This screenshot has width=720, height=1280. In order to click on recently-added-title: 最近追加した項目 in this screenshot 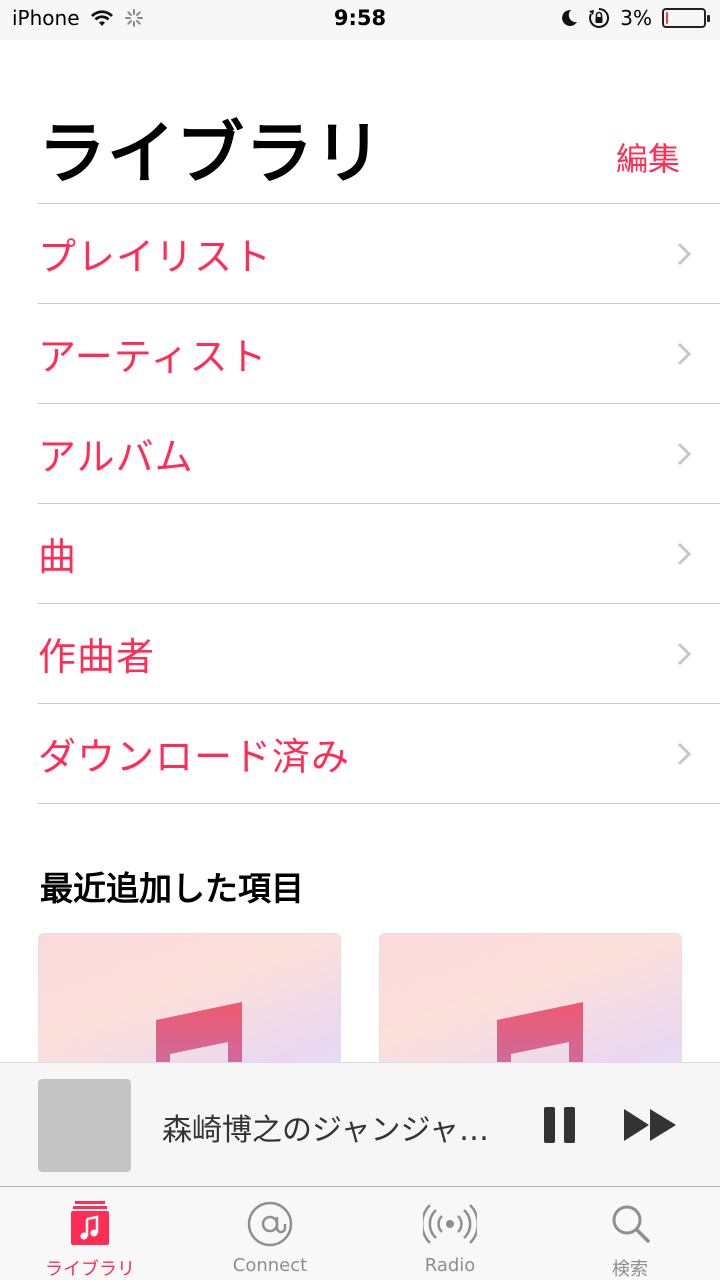, I will do `click(172, 888)`.